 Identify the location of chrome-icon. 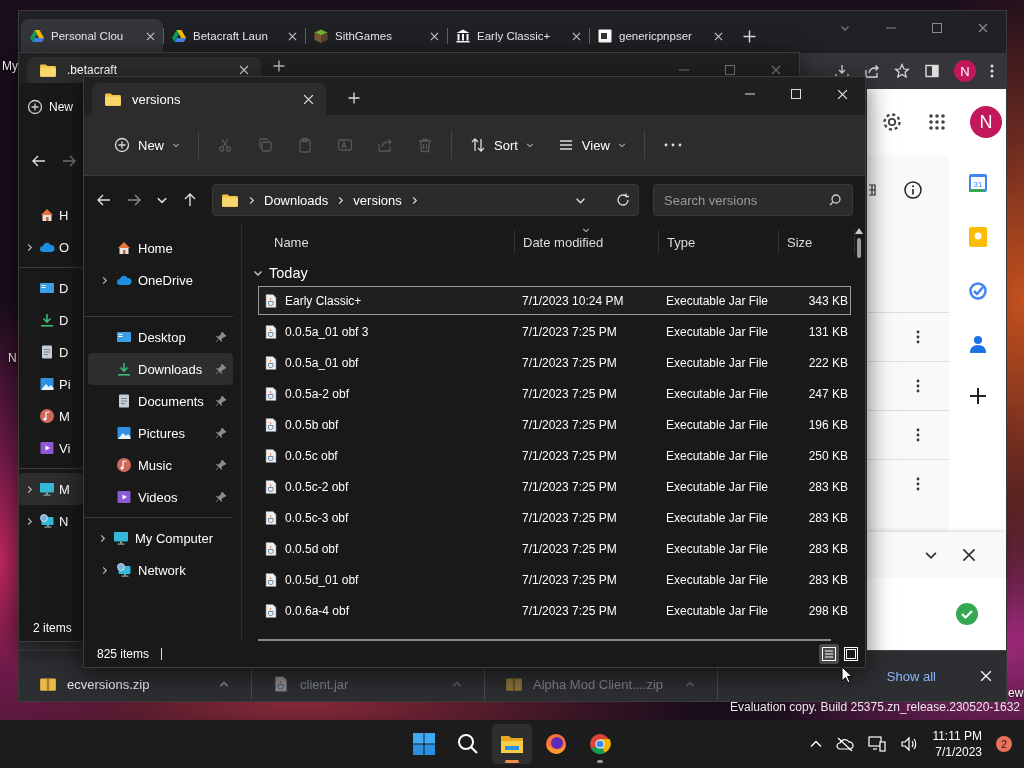
(600, 744).